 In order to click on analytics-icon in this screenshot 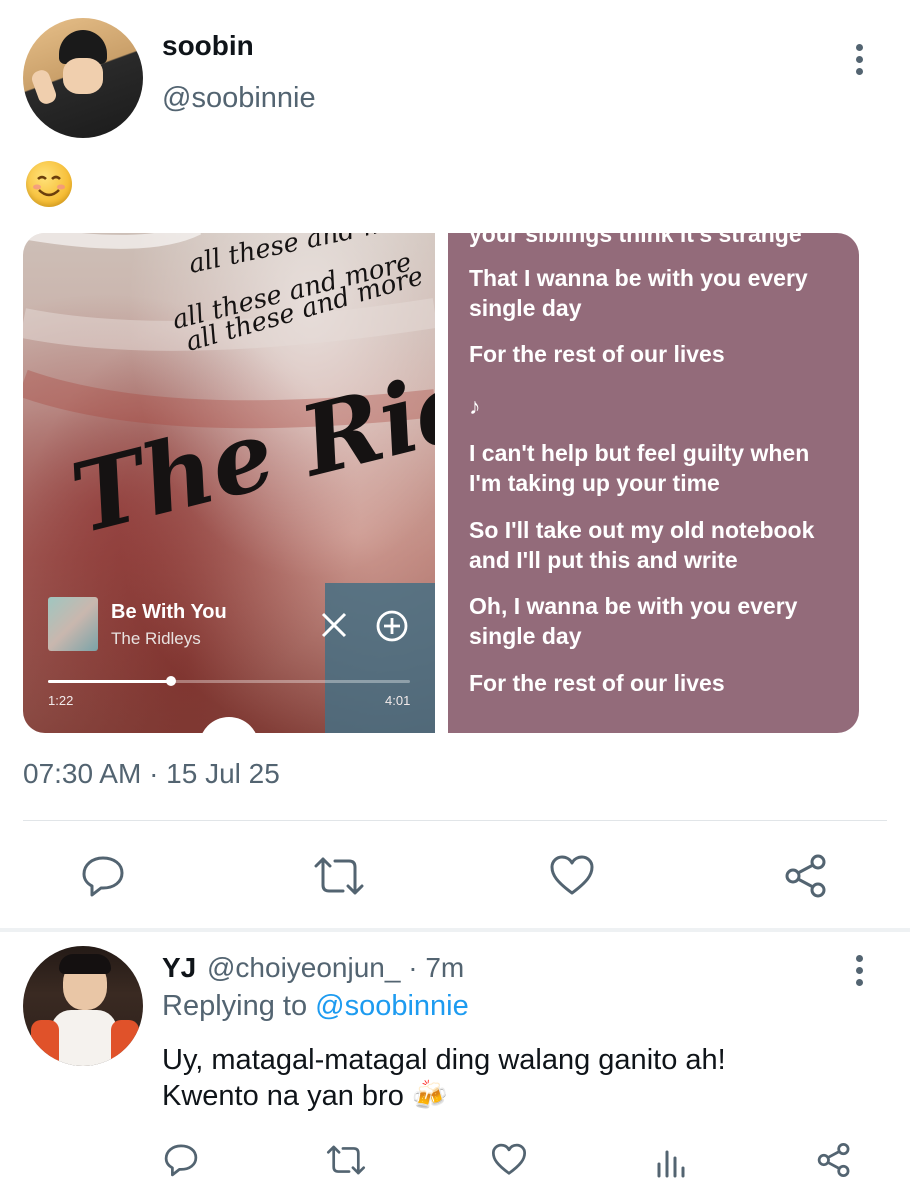, I will do `click(672, 1160)`.